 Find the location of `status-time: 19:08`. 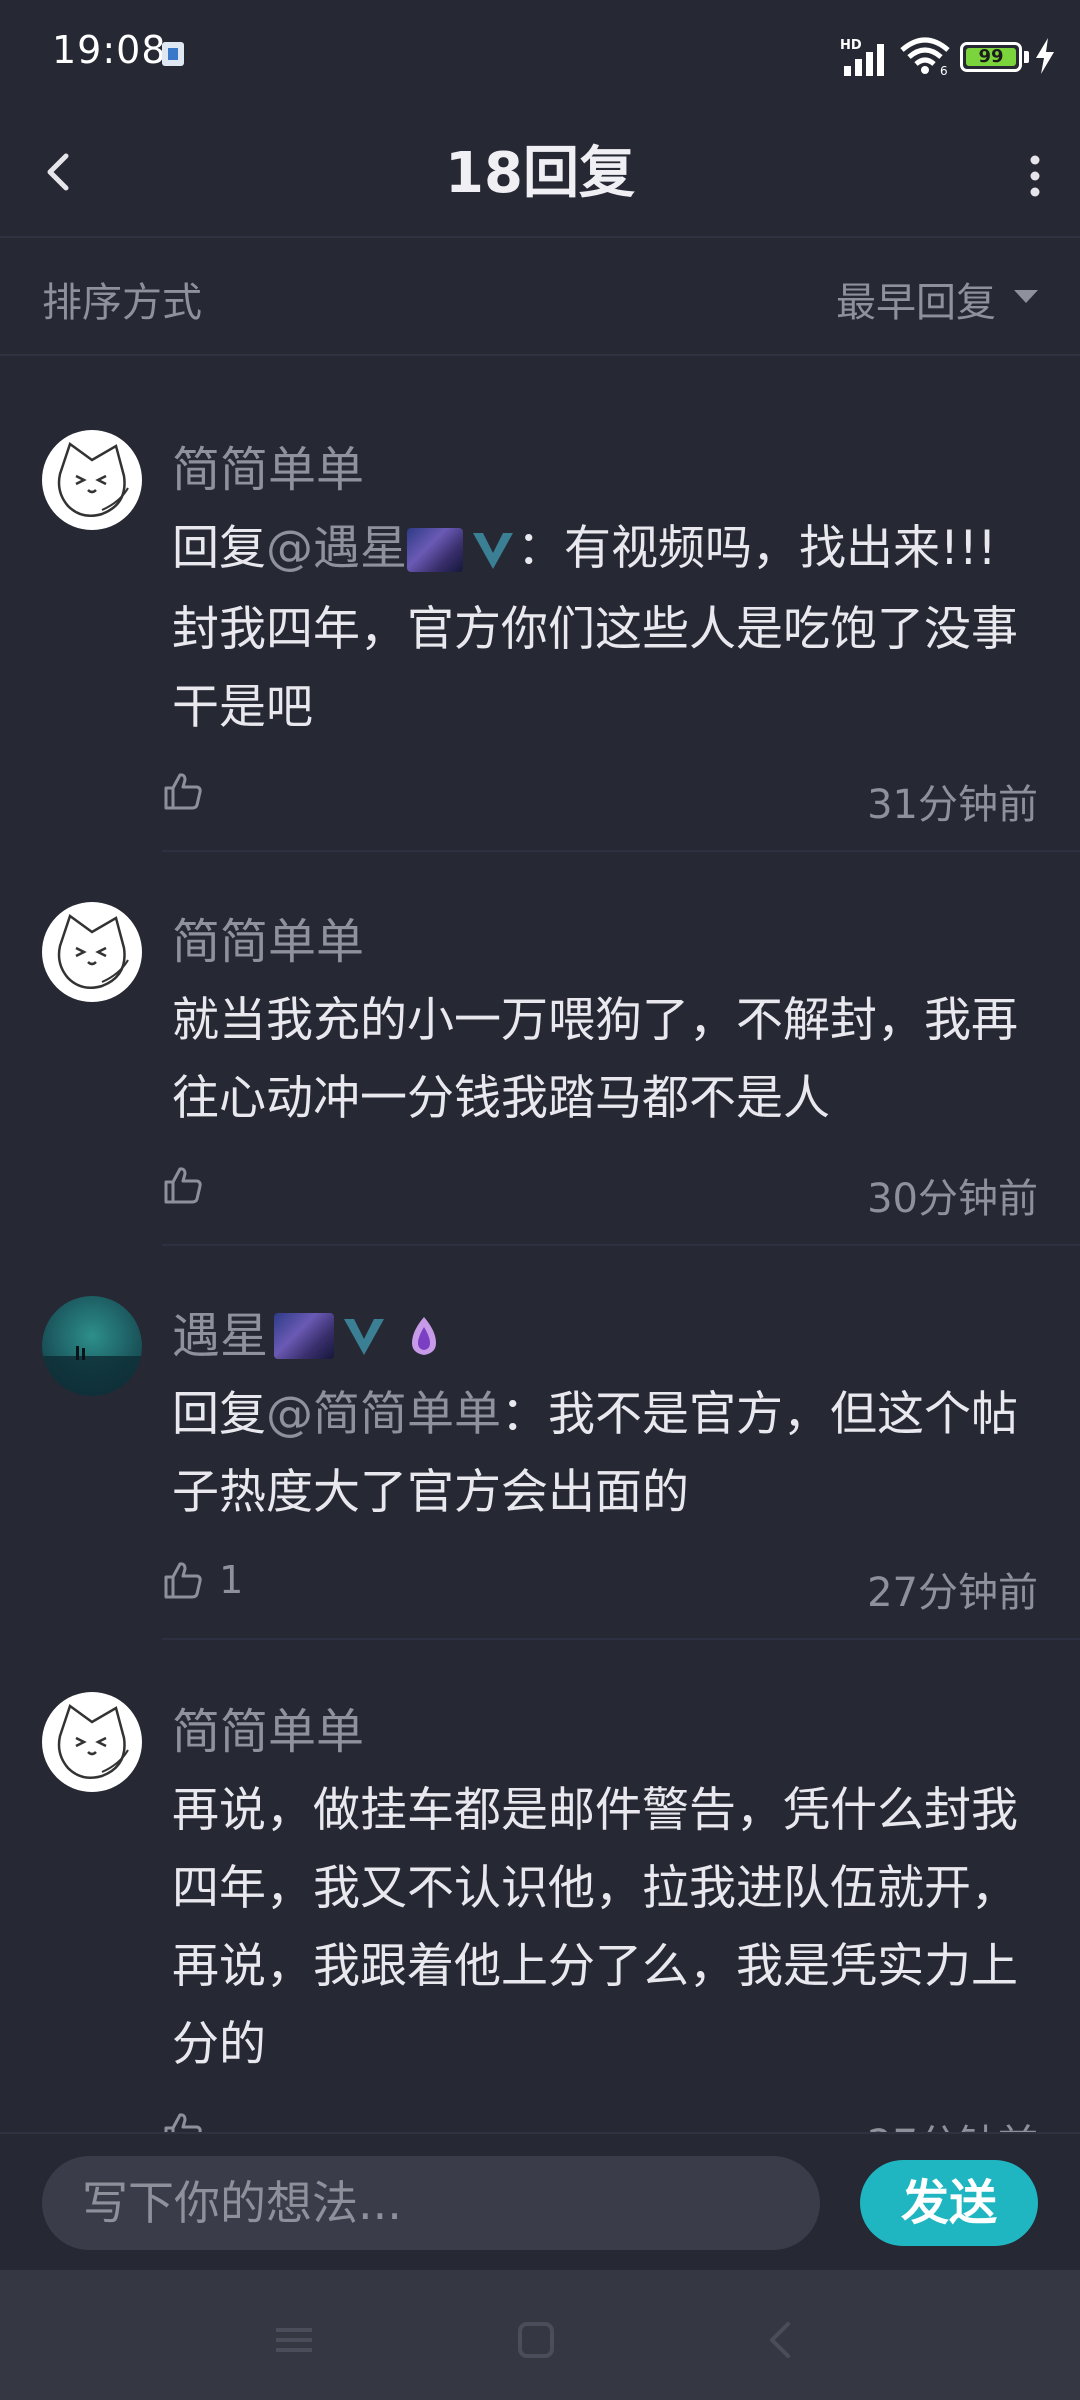

status-time: 19:08 is located at coordinates (109, 50).